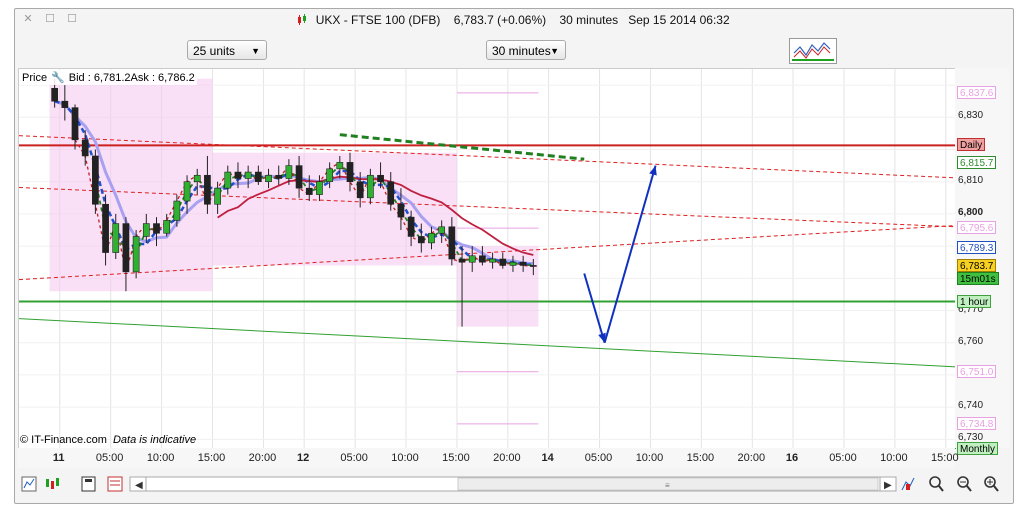  I want to click on units-select: 25 units ▼, so click(227, 50).